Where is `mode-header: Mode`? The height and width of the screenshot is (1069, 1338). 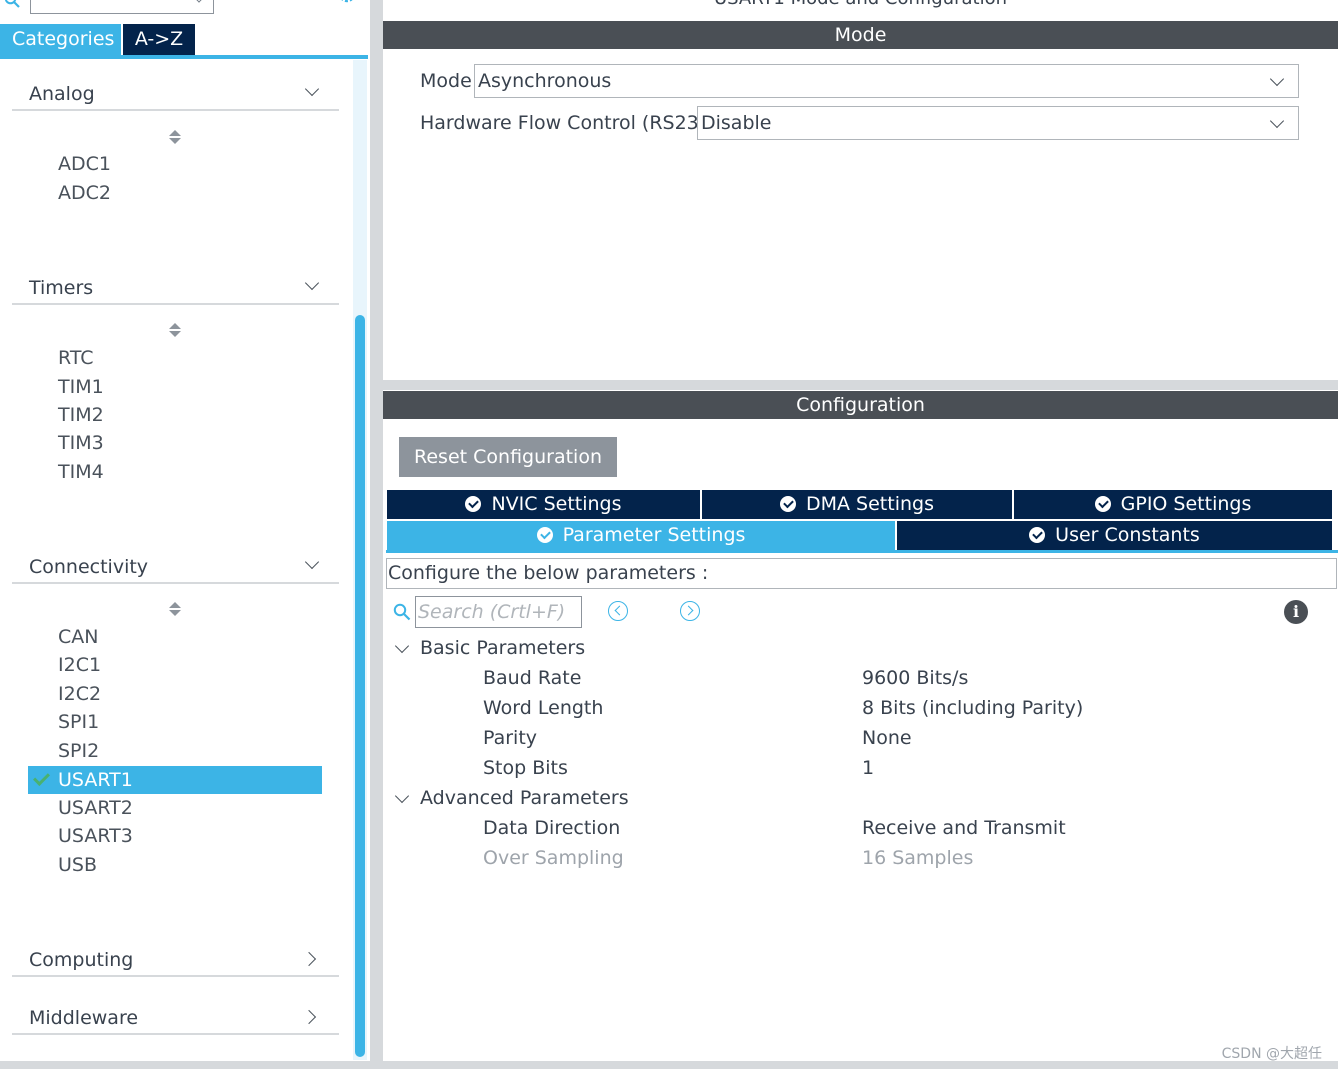 mode-header: Mode is located at coordinates (860, 35).